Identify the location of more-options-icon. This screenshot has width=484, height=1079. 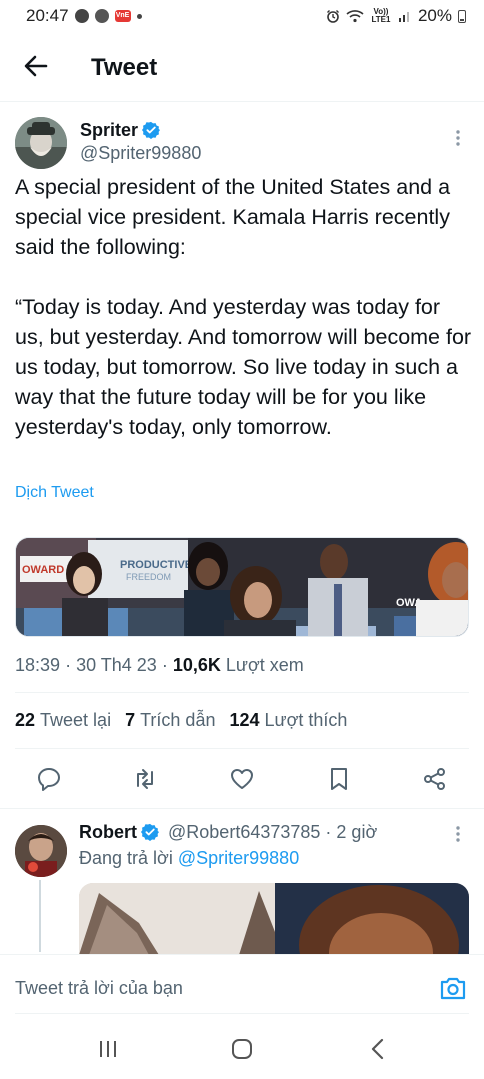
(458, 138).